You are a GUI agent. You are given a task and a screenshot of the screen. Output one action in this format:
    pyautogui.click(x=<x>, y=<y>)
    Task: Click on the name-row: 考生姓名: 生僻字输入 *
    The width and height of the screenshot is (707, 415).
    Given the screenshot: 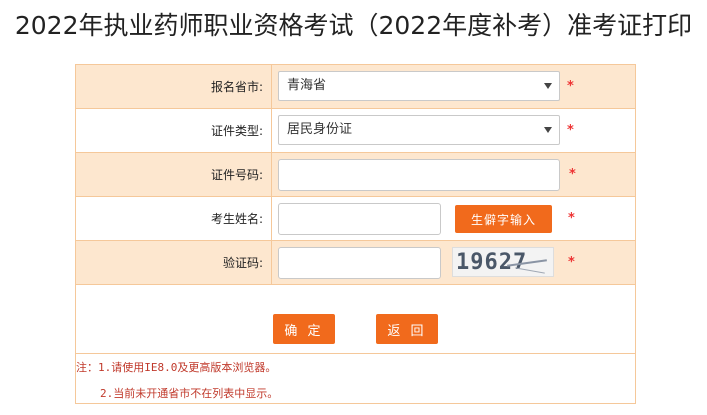 What is the action you would take?
    pyautogui.click(x=355, y=219)
    